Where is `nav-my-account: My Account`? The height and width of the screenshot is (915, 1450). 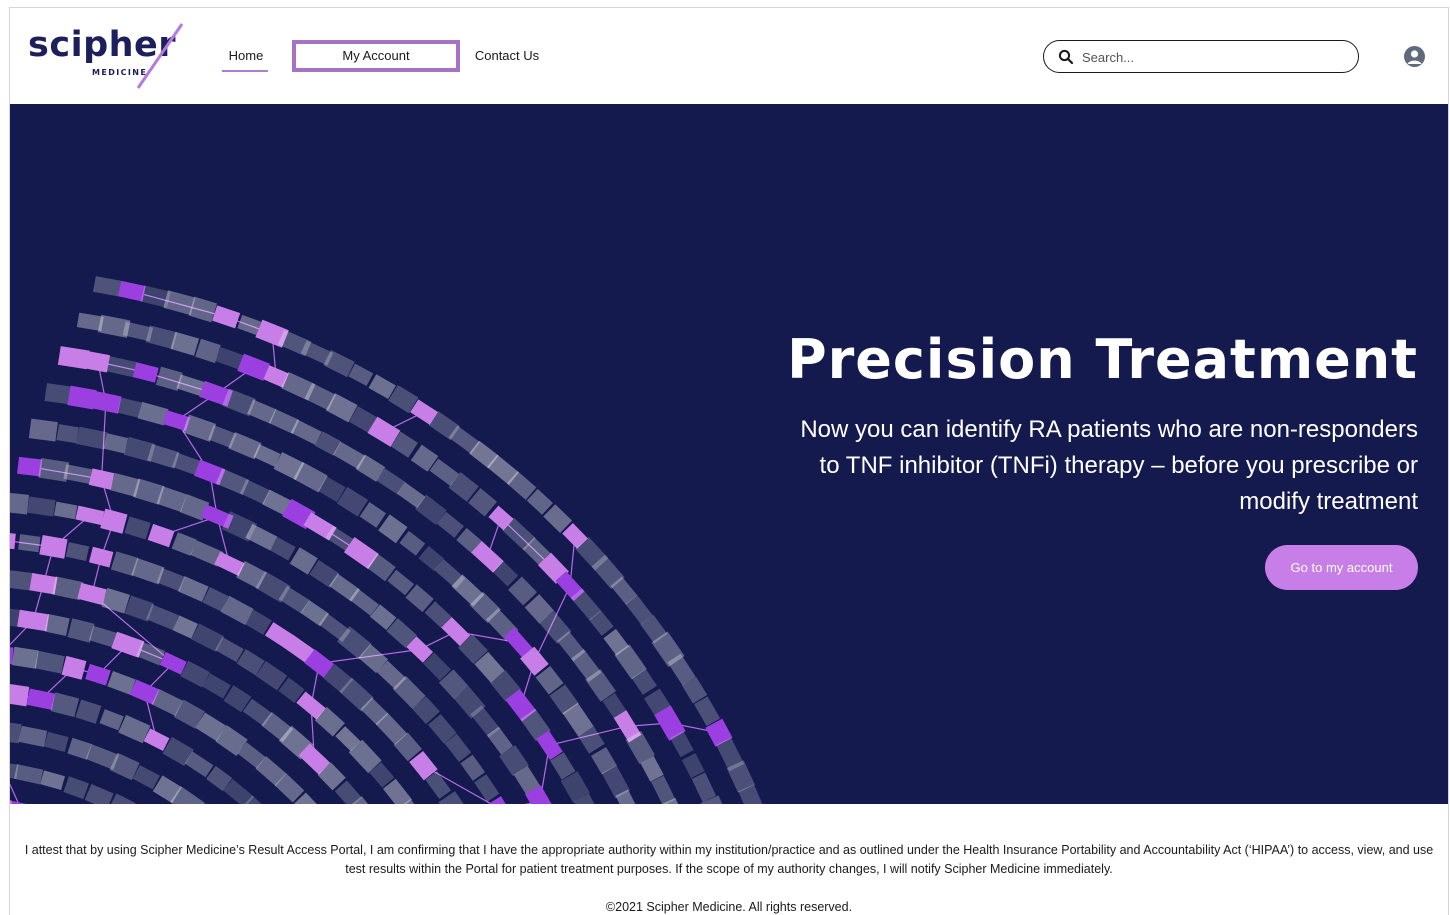
nav-my-account: My Account is located at coordinates (376, 56).